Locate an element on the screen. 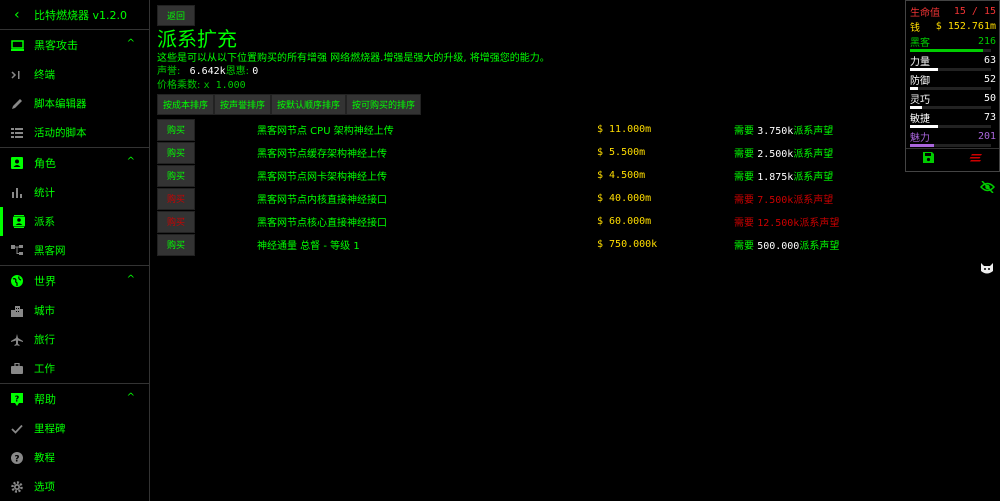 This screenshot has height=501, width=1000. overview-actions is located at coordinates (952, 159).